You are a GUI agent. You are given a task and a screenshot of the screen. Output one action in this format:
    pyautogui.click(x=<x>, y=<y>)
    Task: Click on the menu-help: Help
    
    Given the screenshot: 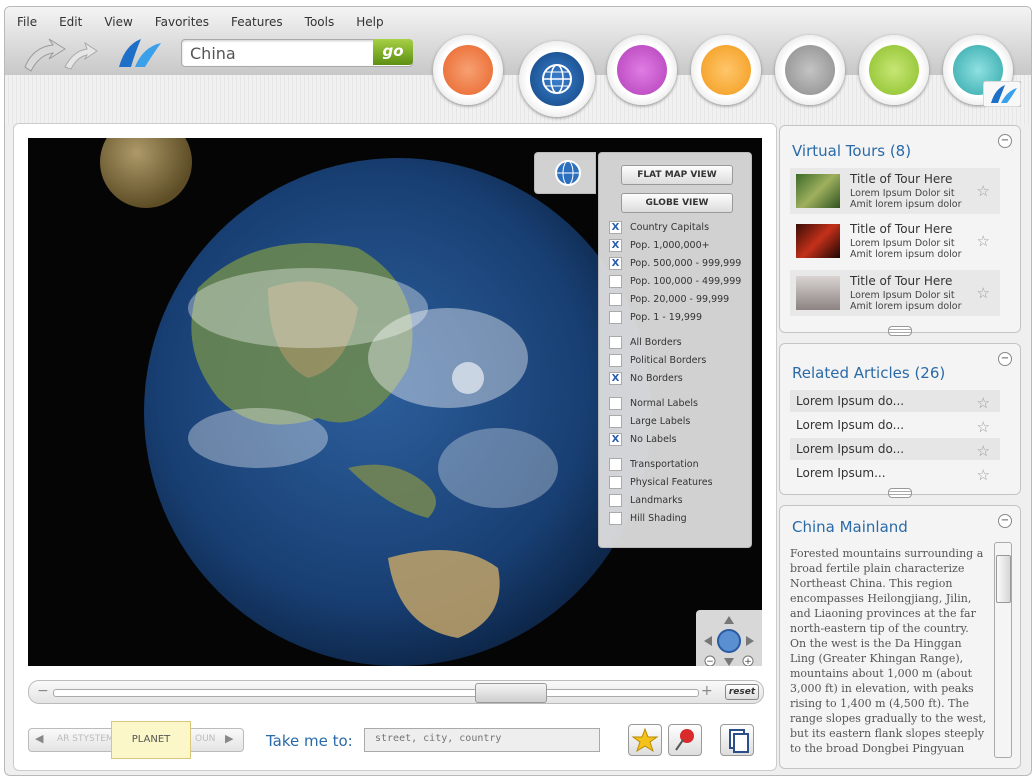 What is the action you would take?
    pyautogui.click(x=369, y=22)
    